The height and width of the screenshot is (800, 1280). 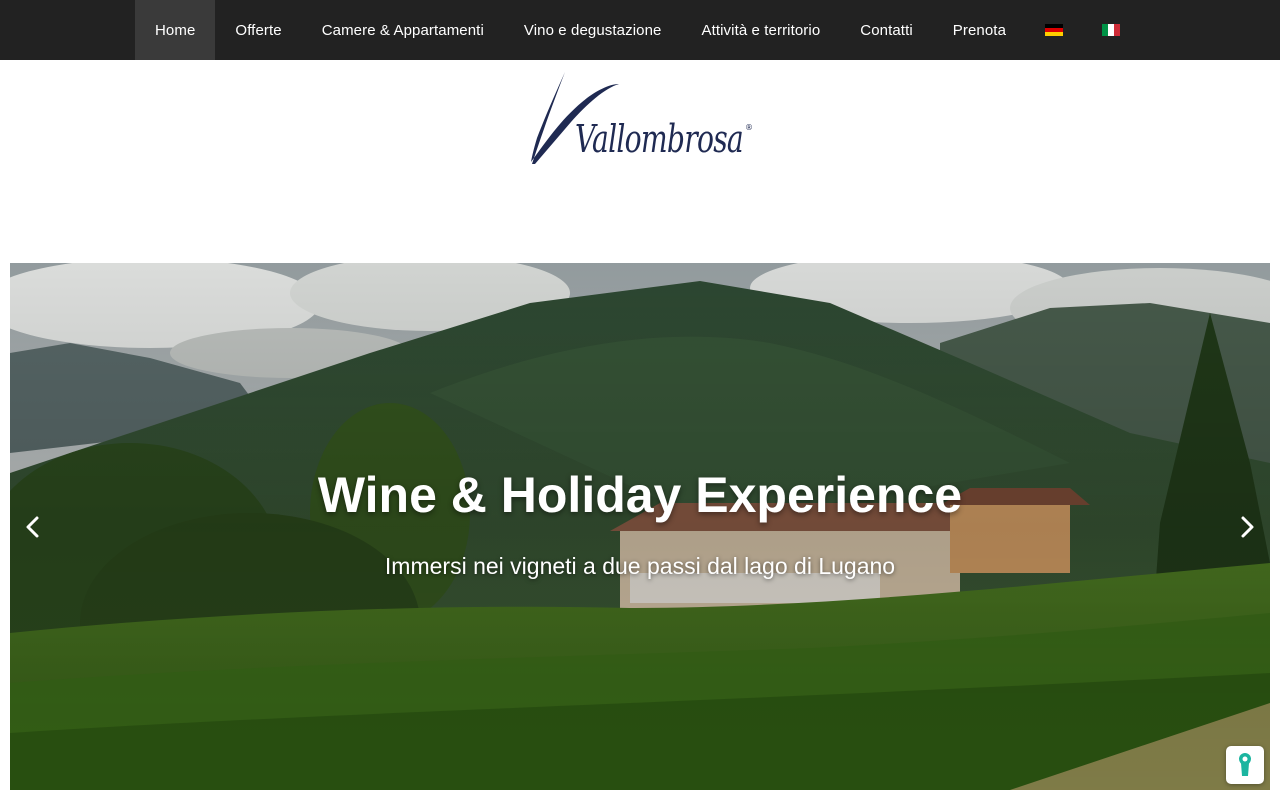 I want to click on vallombrosa-logo: Vallombrosa ®, so click(x=641, y=118).